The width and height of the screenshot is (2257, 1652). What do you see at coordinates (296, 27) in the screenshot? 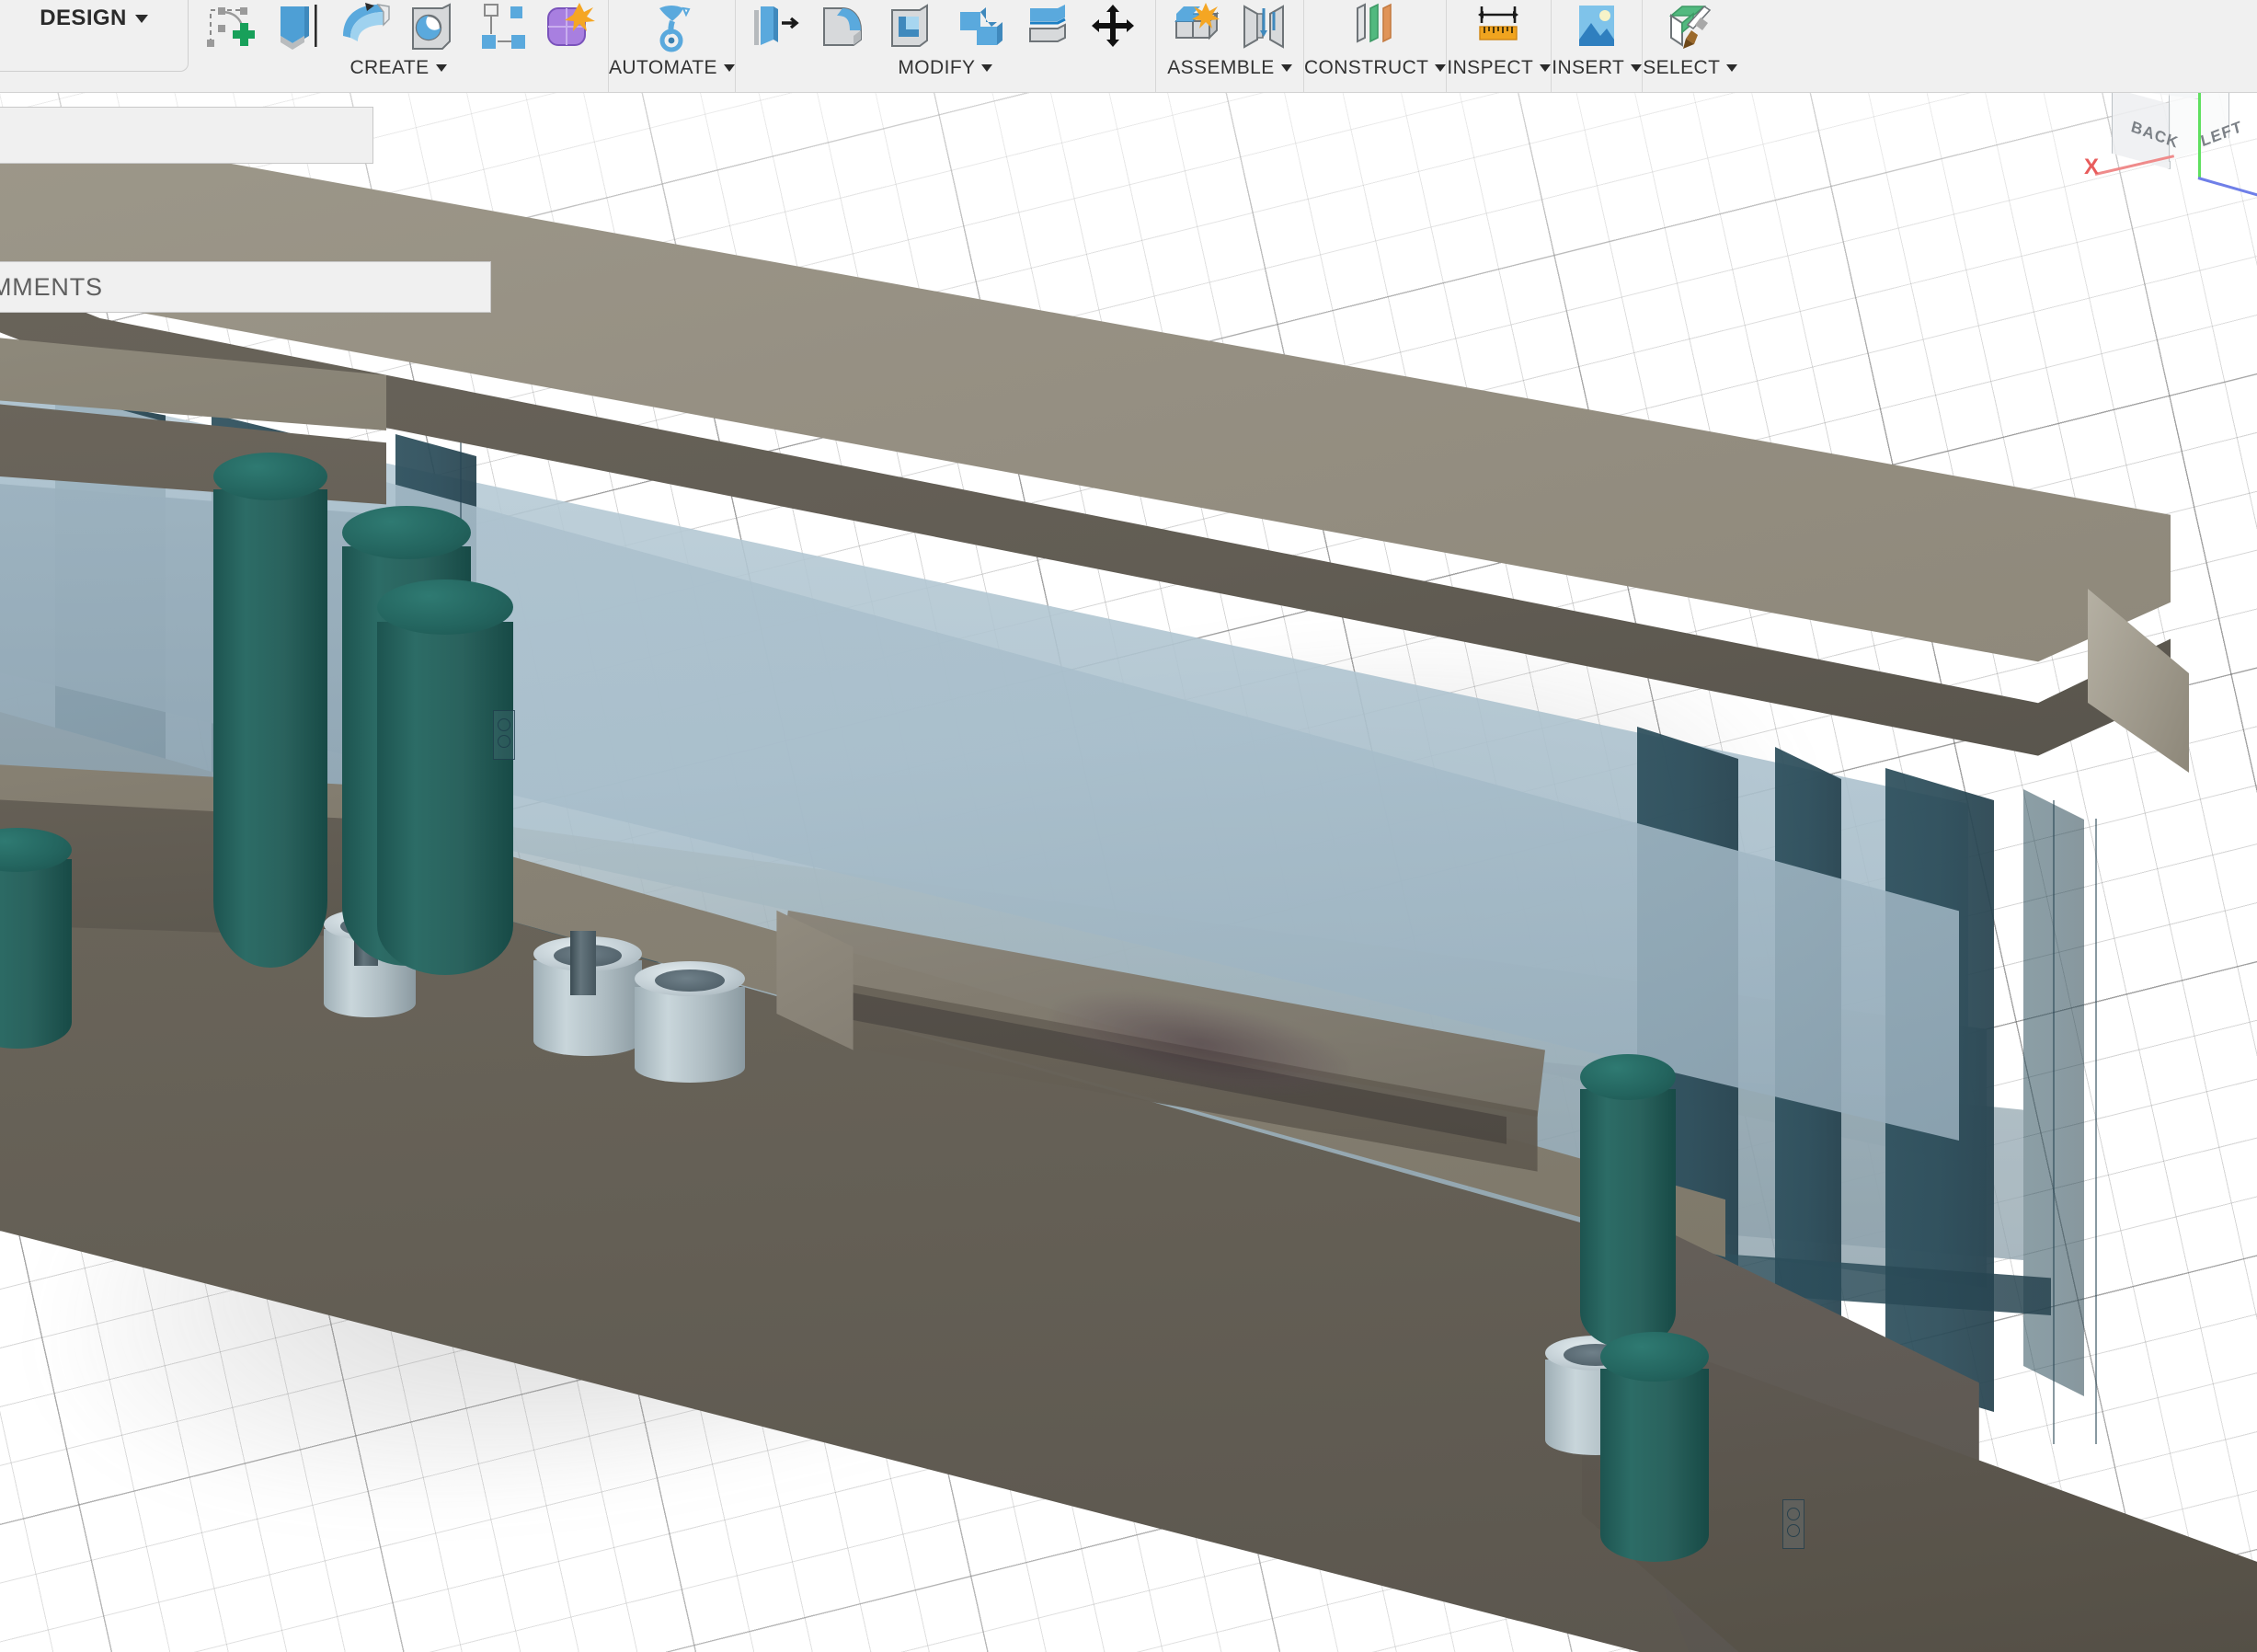
I see `extrude-icon` at bounding box center [296, 27].